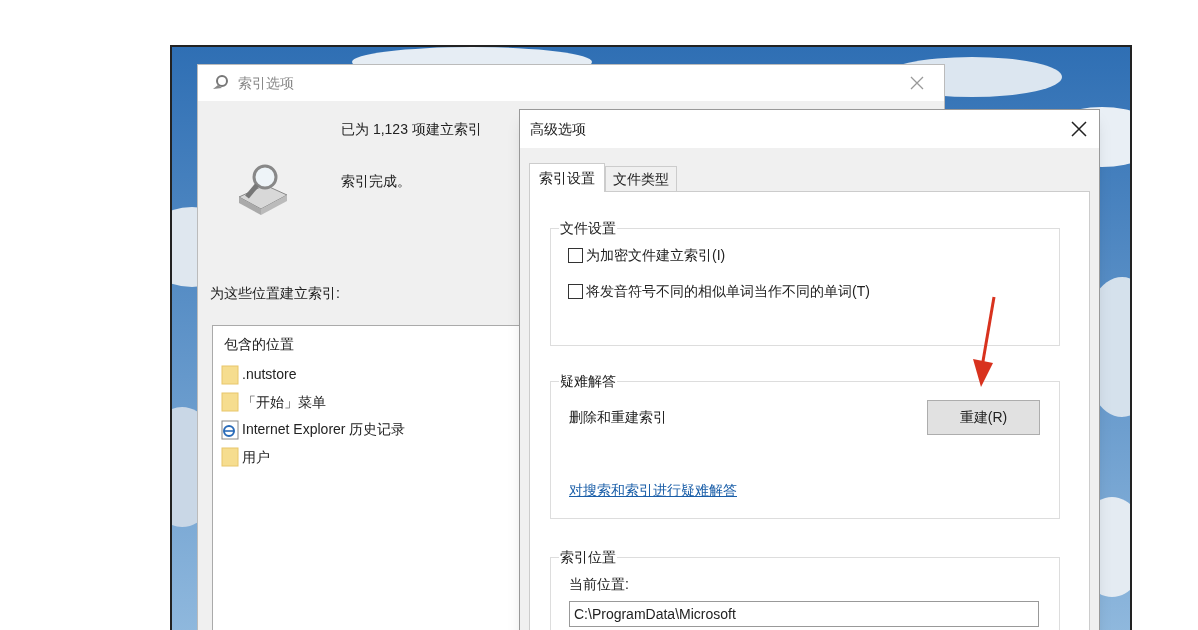 Image resolution: width=1198 pixels, height=630 pixels. Describe the element at coordinates (1079, 129) in the screenshot. I see `close-icon` at that location.